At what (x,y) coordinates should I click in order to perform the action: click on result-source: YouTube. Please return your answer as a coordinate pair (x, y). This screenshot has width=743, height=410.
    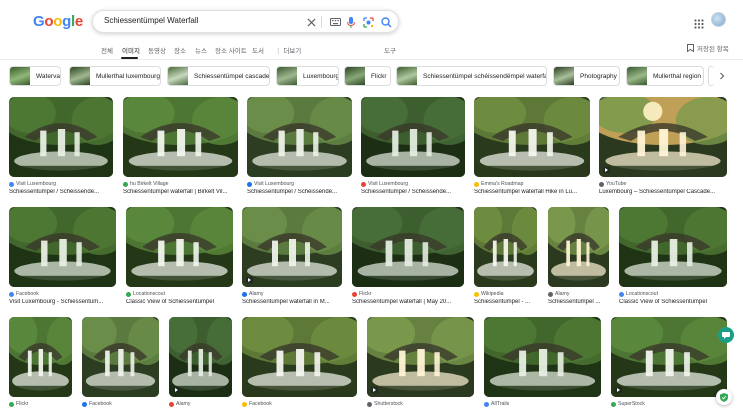
    Looking at the image, I should click on (663, 184).